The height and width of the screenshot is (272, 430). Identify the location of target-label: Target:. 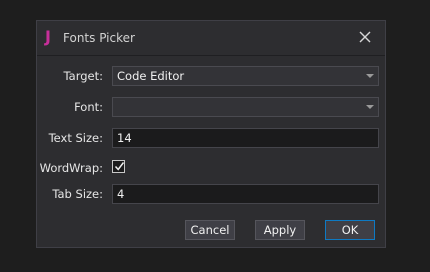
(83, 76).